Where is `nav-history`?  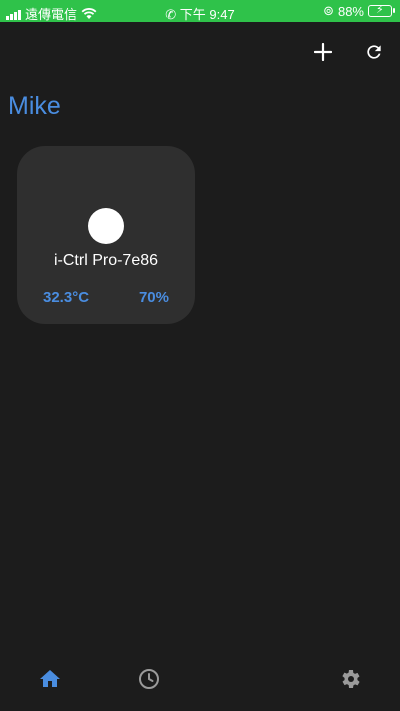
nav-history is located at coordinates (149, 679).